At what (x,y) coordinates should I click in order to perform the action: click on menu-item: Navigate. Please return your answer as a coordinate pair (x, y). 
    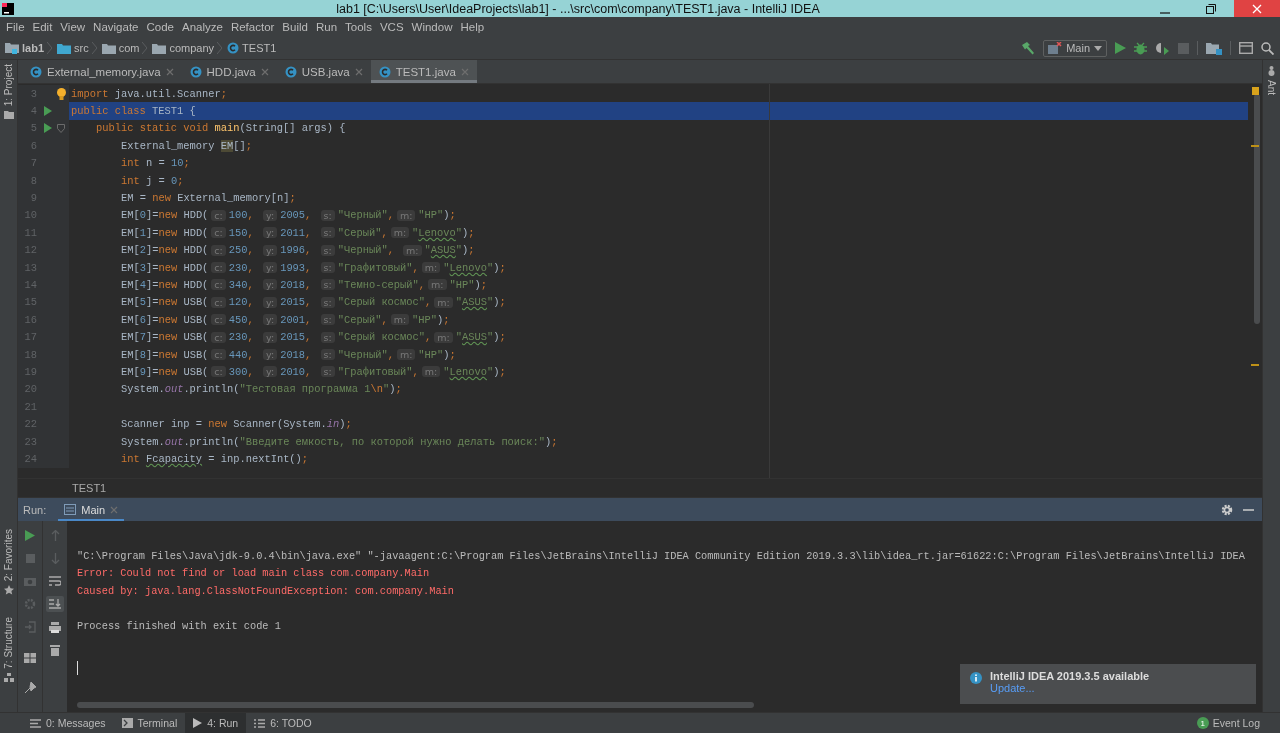
    Looking at the image, I should click on (116, 27).